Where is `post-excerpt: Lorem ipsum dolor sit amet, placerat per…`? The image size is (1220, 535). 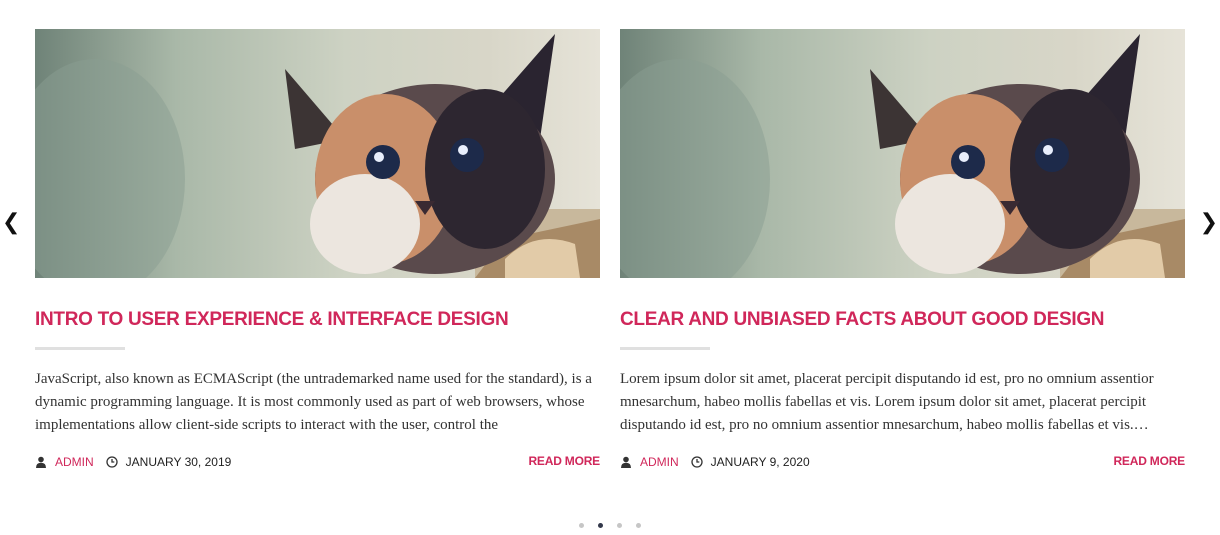
post-excerpt: Lorem ipsum dolor sit amet, placerat per… is located at coordinates (887, 402).